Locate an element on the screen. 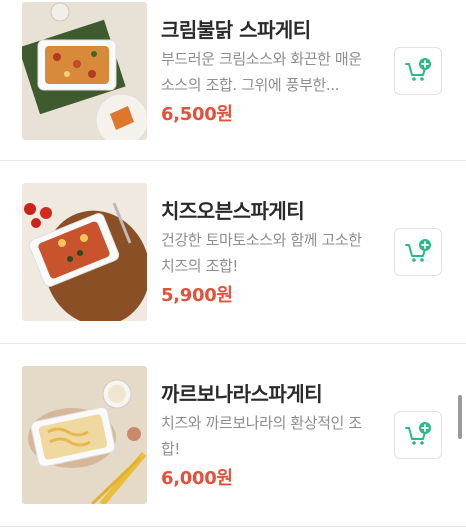  menu-item-price: 6,000원 is located at coordinates (197, 478).